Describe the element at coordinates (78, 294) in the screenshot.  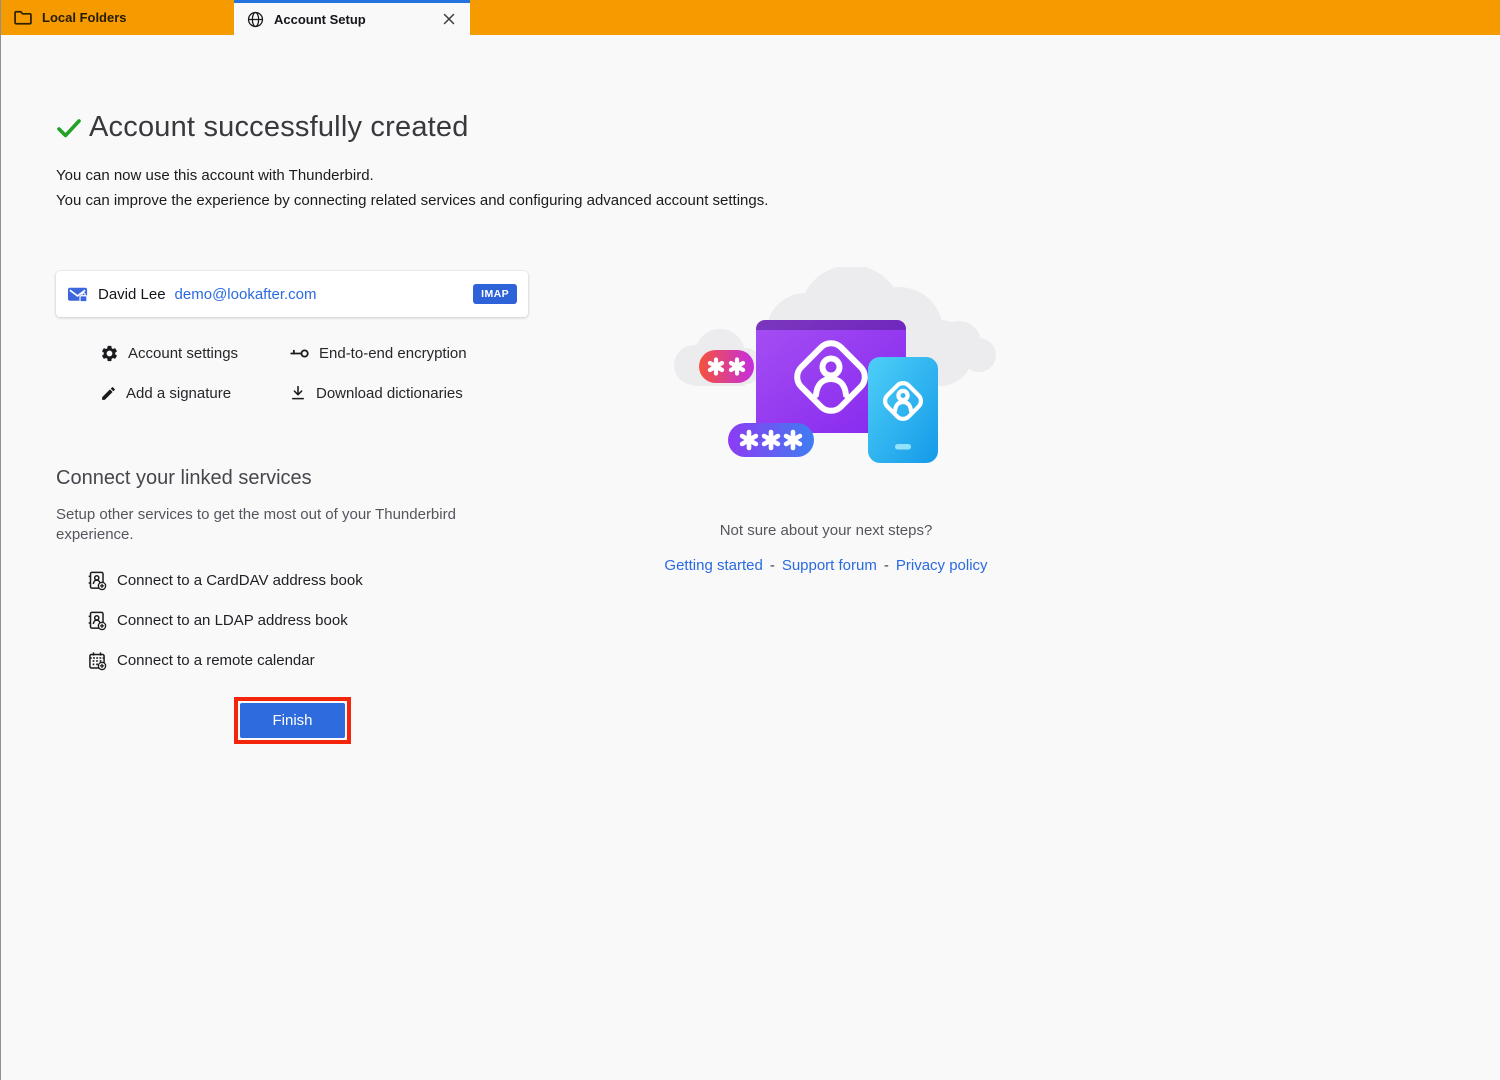
I see `mail-lock-icon` at that location.